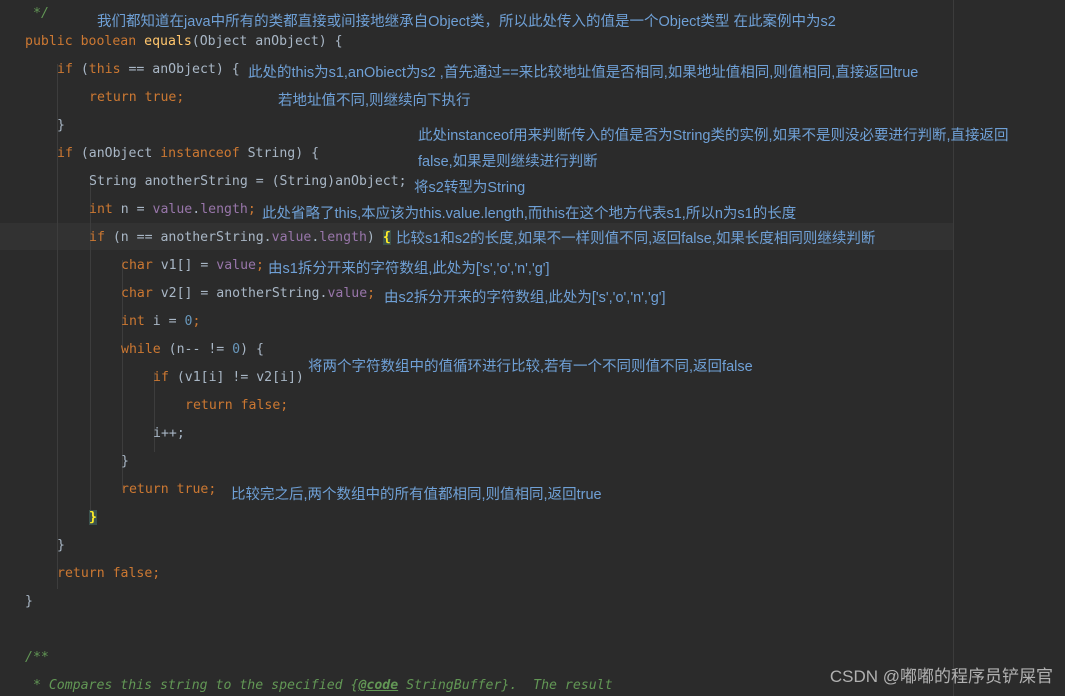 The height and width of the screenshot is (696, 1065). Describe the element at coordinates (416, 495) in the screenshot. I see `annotation-note: 比较完之后,两个数组中的所有值都相同,则值相同,返回true` at that location.